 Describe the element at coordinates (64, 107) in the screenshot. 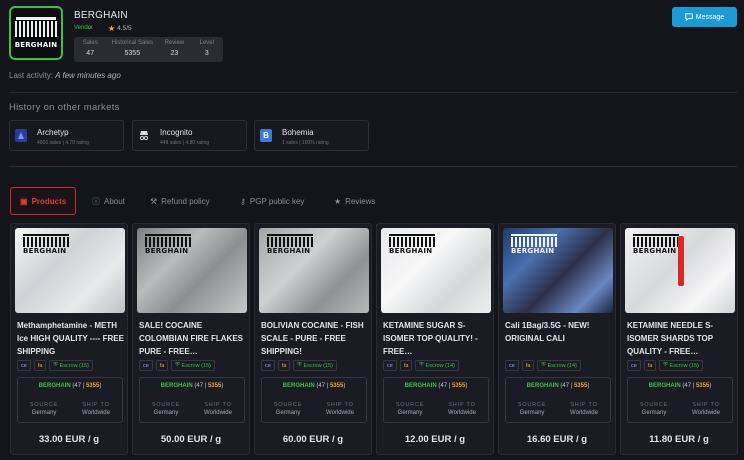

I see `markets-section-title: History on other markets` at that location.